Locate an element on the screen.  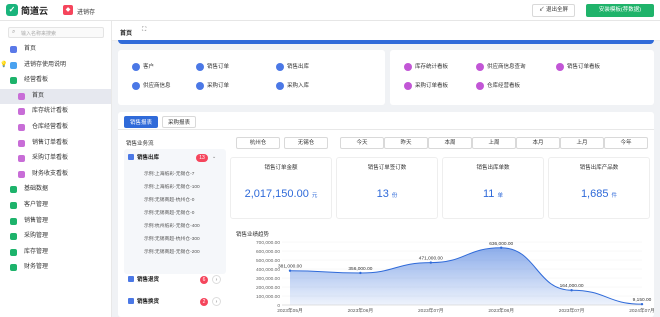
expand-icon: ⛶ is located at coordinates (144, 30).